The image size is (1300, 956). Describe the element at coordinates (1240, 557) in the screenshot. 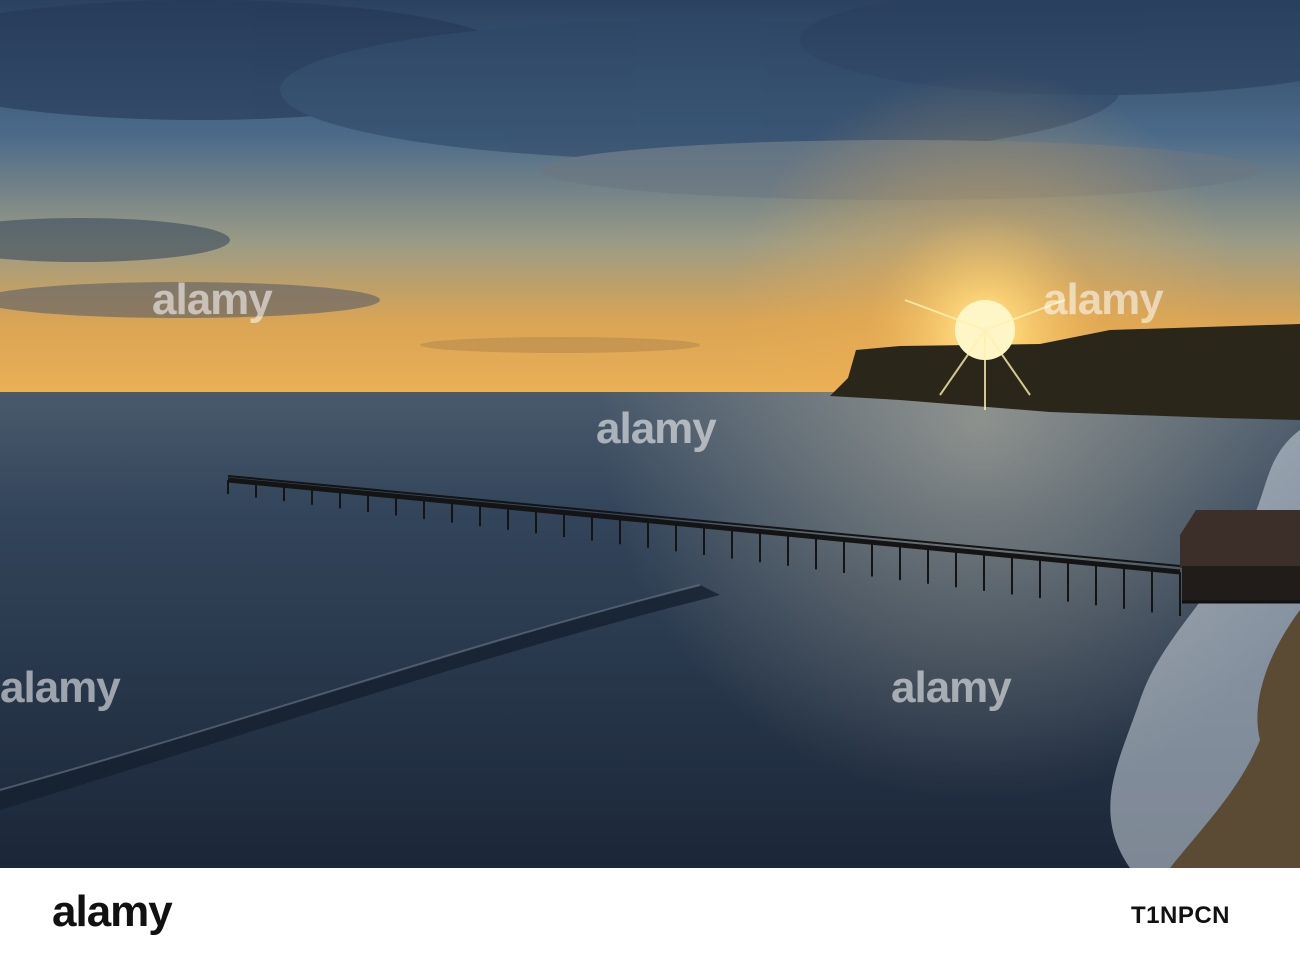

I see `pier-building` at that location.